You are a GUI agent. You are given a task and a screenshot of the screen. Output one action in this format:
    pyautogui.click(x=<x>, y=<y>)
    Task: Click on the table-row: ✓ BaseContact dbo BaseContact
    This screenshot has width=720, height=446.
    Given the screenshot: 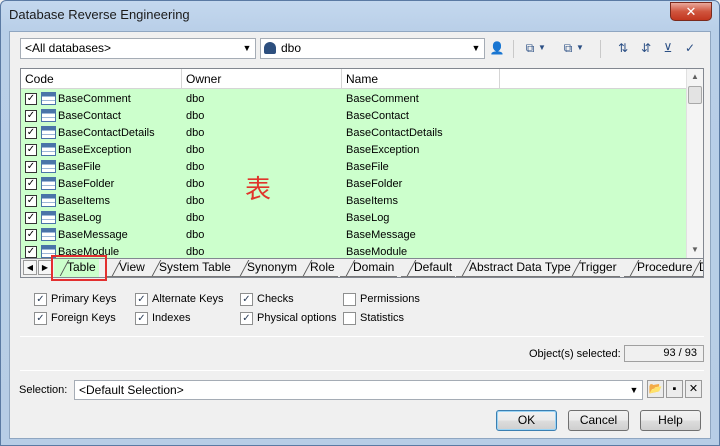 What is the action you would take?
    pyautogui.click(x=354, y=116)
    